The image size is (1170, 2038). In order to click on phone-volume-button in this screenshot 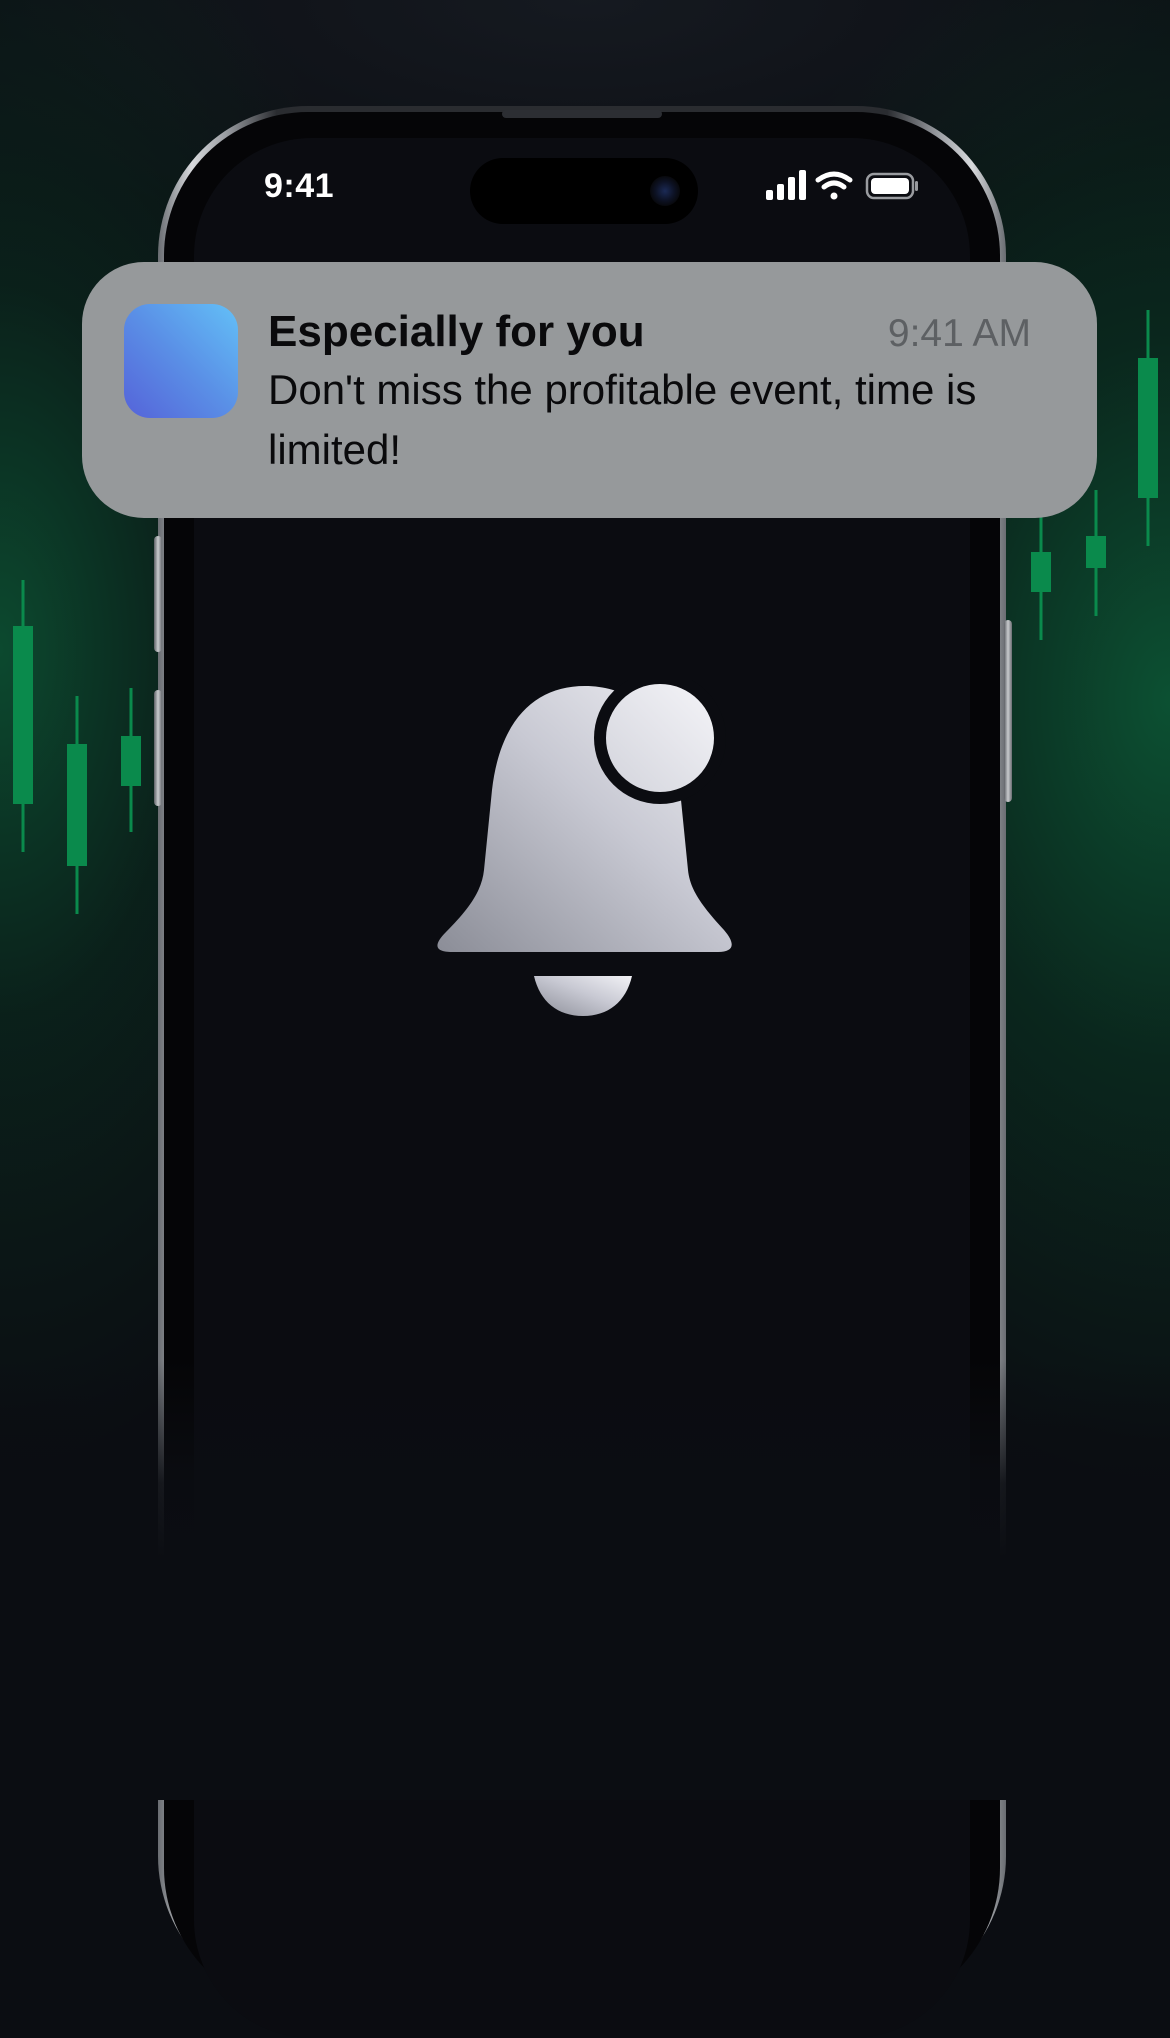, I will do `click(158, 748)`.